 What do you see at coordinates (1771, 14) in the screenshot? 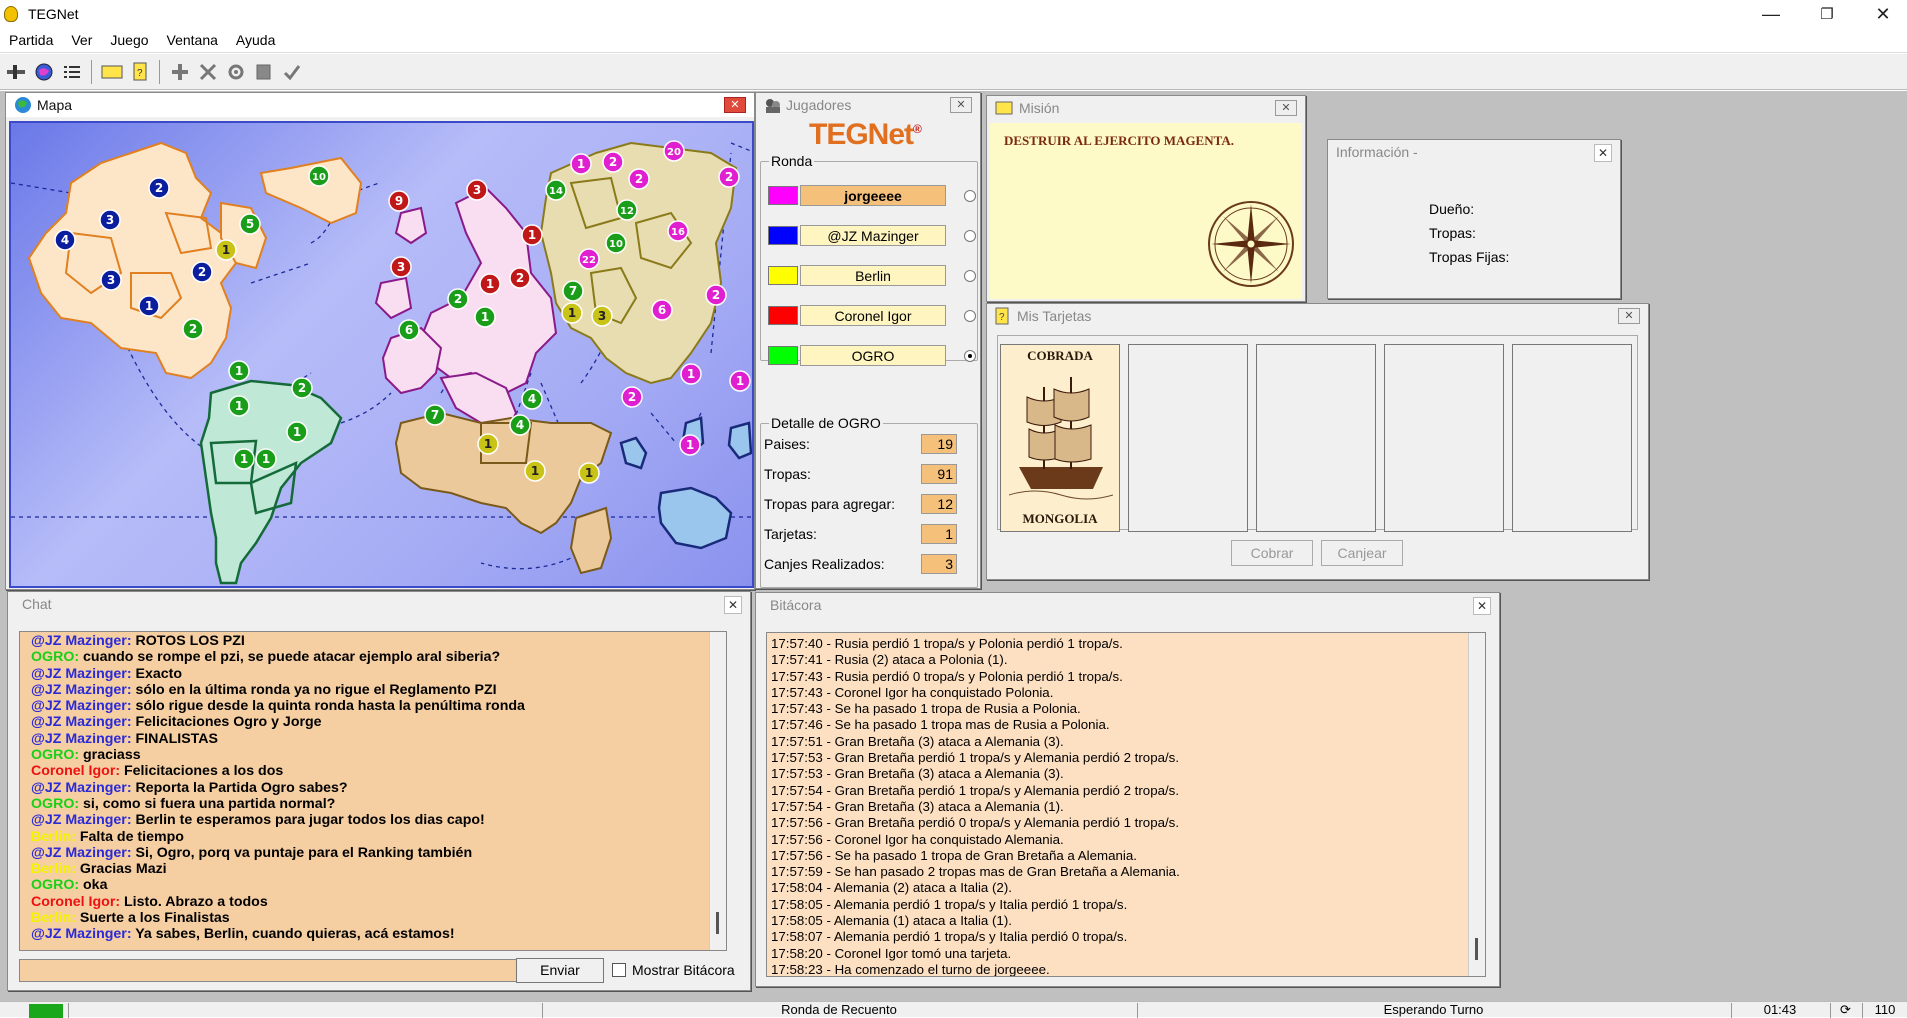
I see `minimize-button: —` at bounding box center [1771, 14].